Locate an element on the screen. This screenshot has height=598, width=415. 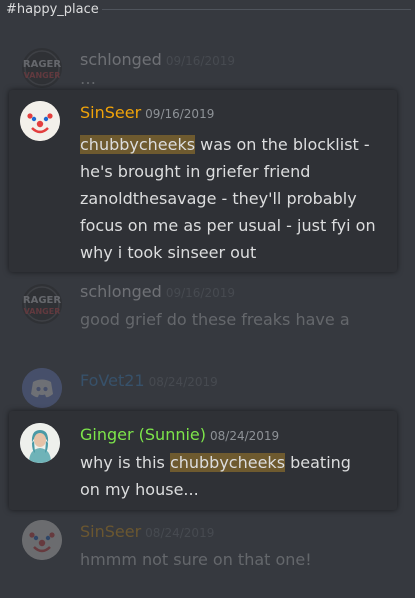
discord-logo-icon is located at coordinates (42, 388).